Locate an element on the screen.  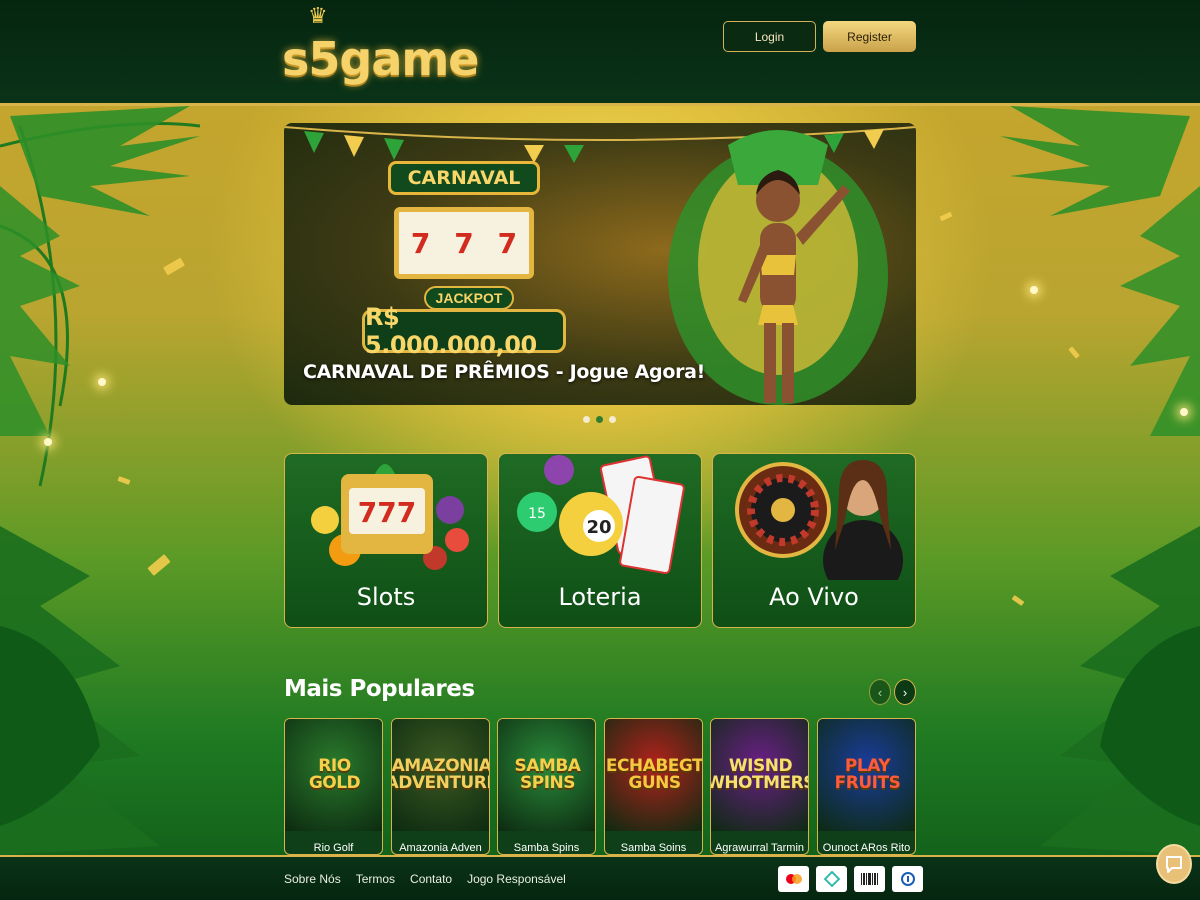
game-thumbnail: RIO GOLD is located at coordinates (333, 775).